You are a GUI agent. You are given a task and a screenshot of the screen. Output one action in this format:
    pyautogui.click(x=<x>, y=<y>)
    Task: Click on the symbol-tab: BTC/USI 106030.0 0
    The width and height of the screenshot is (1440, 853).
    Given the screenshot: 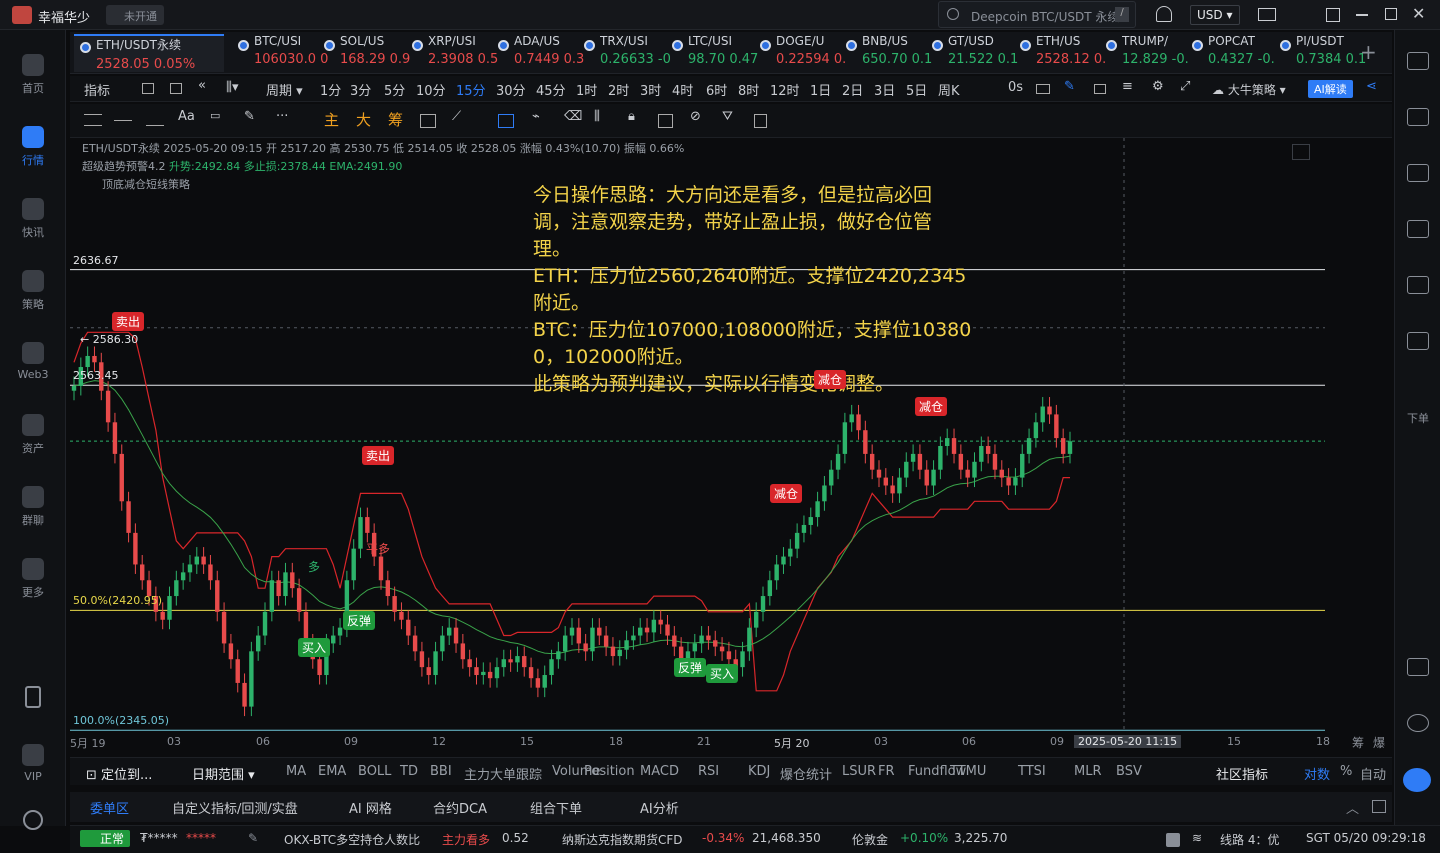 What is the action you would take?
    pyautogui.click(x=280, y=53)
    